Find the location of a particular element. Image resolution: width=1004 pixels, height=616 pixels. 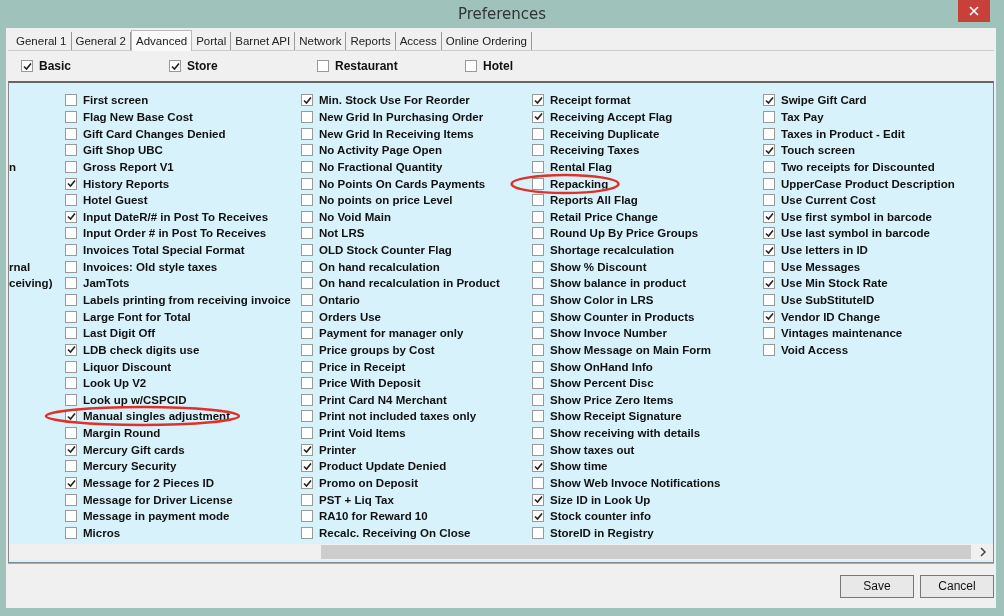

horizontal-scrollbar is located at coordinates (501, 552).